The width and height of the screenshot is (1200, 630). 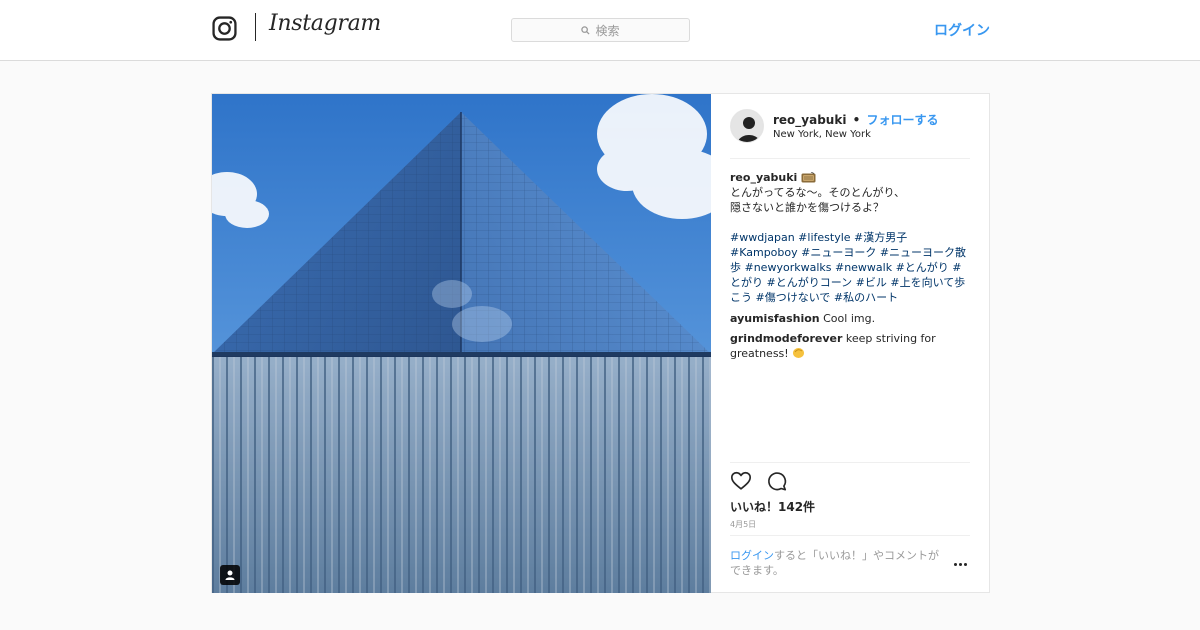 I want to click on login-prompt-link: ログイン, so click(x=752, y=555).